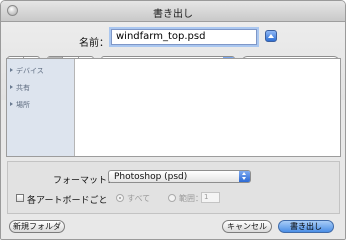 The image size is (346, 240). What do you see at coordinates (37, 226) in the screenshot?
I see `new-folder-button: 新規フォルダ` at bounding box center [37, 226].